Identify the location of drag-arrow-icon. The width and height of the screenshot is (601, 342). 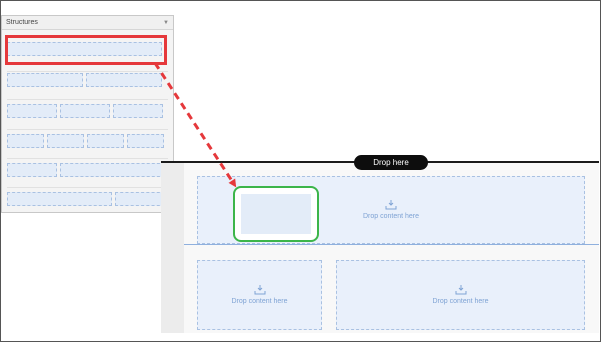
(195, 125).